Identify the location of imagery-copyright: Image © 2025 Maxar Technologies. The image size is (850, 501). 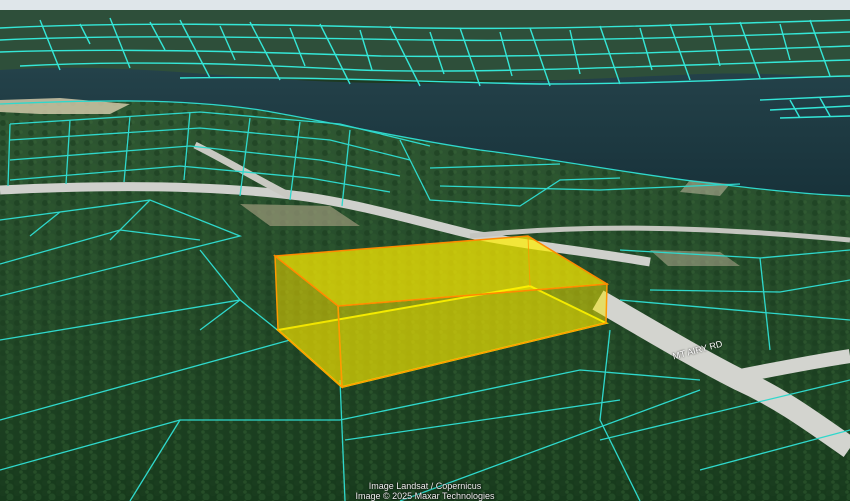
(425, 496).